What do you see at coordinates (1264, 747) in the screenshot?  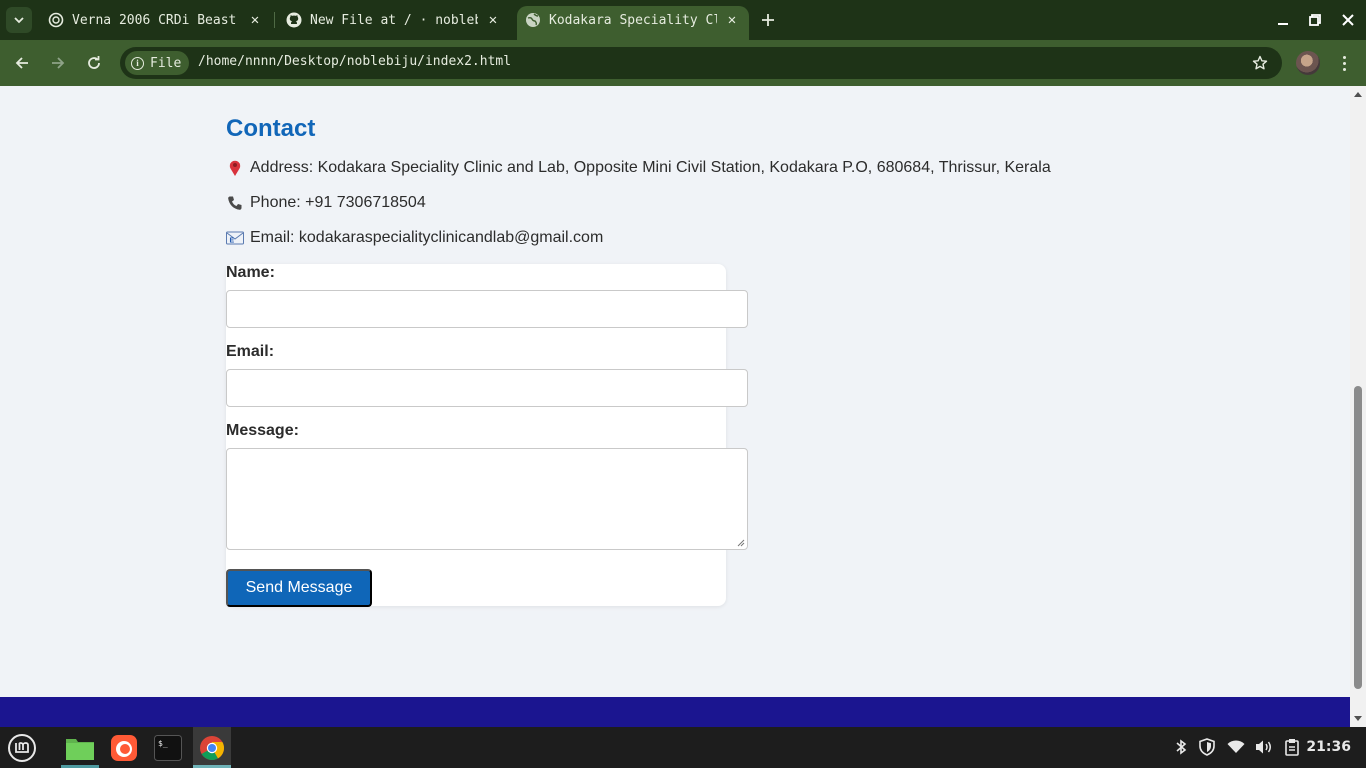 I see `volume-icon` at bounding box center [1264, 747].